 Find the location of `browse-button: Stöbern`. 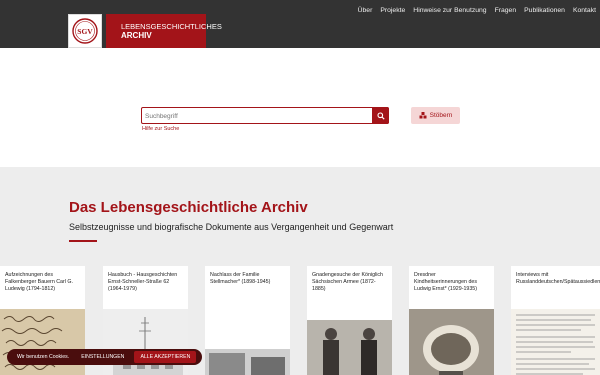

browse-button: Stöbern is located at coordinates (435, 115).